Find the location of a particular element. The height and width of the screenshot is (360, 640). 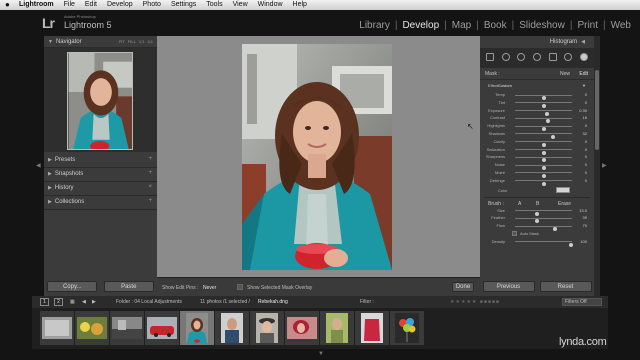

forward-arrow-icon: ▶ is located at coordinates (94, 302).